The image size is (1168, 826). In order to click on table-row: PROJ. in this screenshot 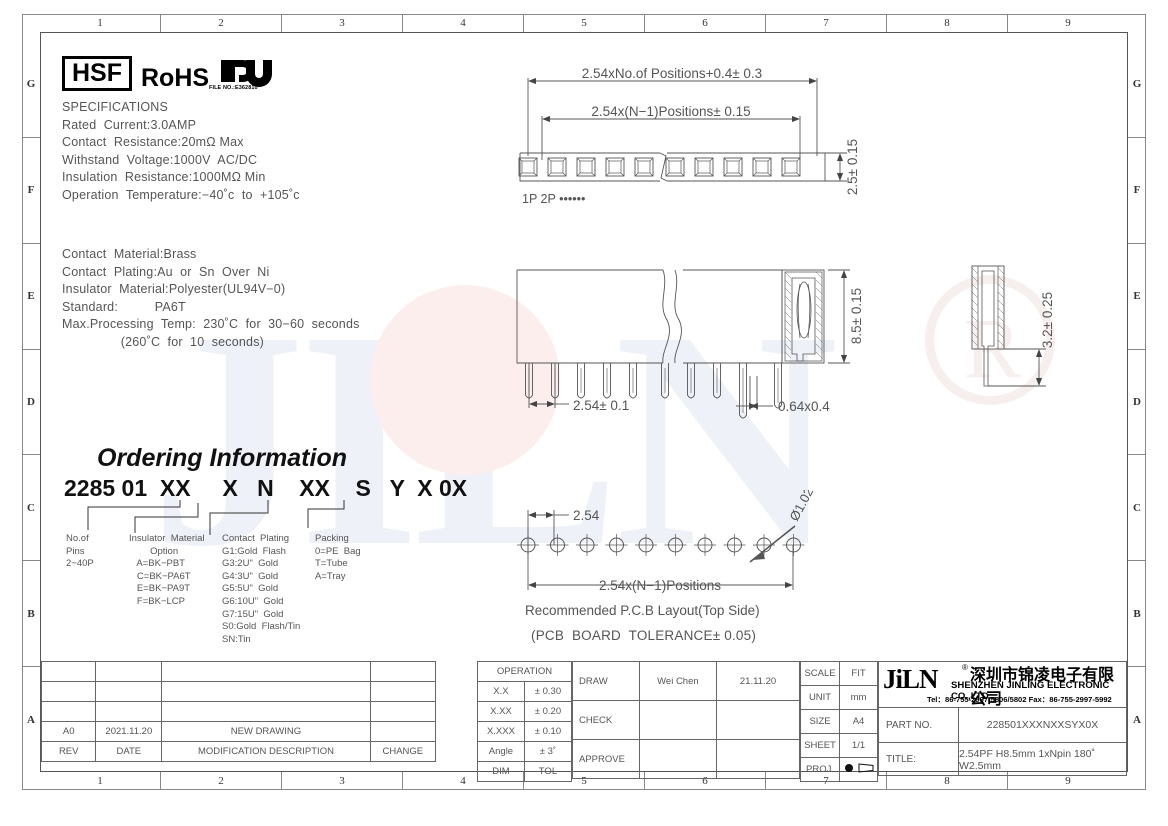, I will do `click(838, 769)`.